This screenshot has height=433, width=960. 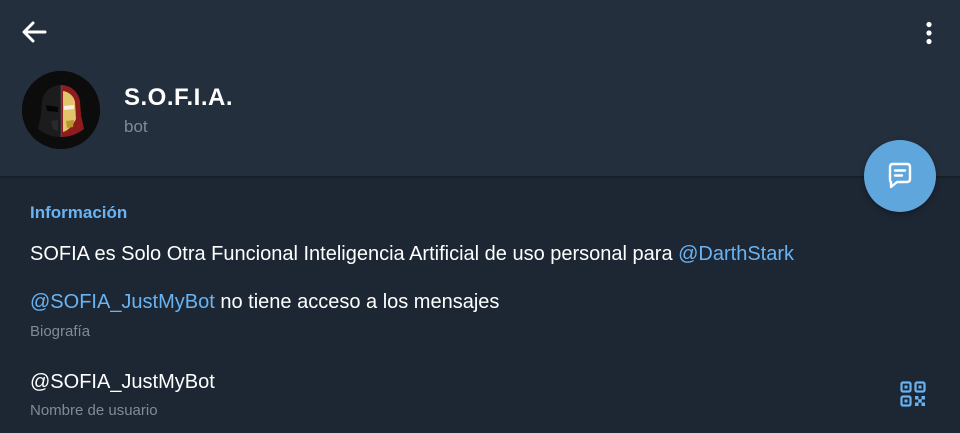 I want to click on profile-name: S.O.F.I.A., so click(x=179, y=97).